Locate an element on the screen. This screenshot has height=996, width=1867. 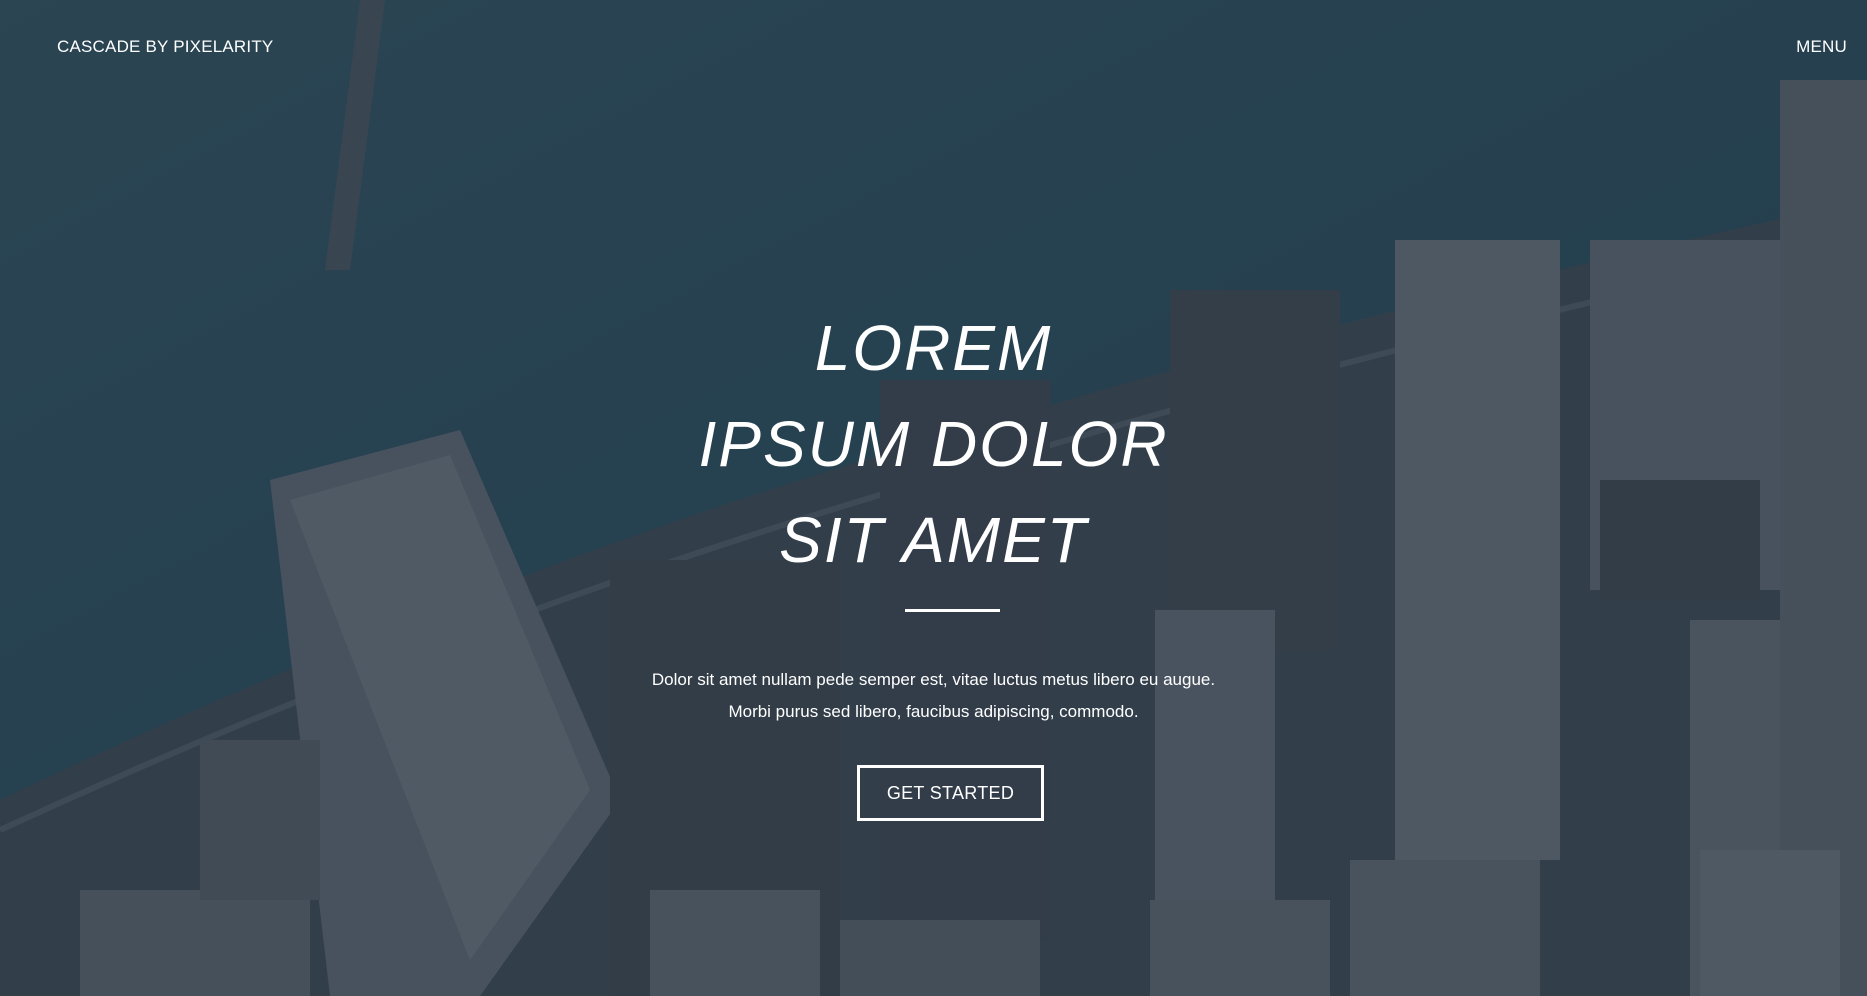
hero-title-line: LOREM is located at coordinates (933, 348).